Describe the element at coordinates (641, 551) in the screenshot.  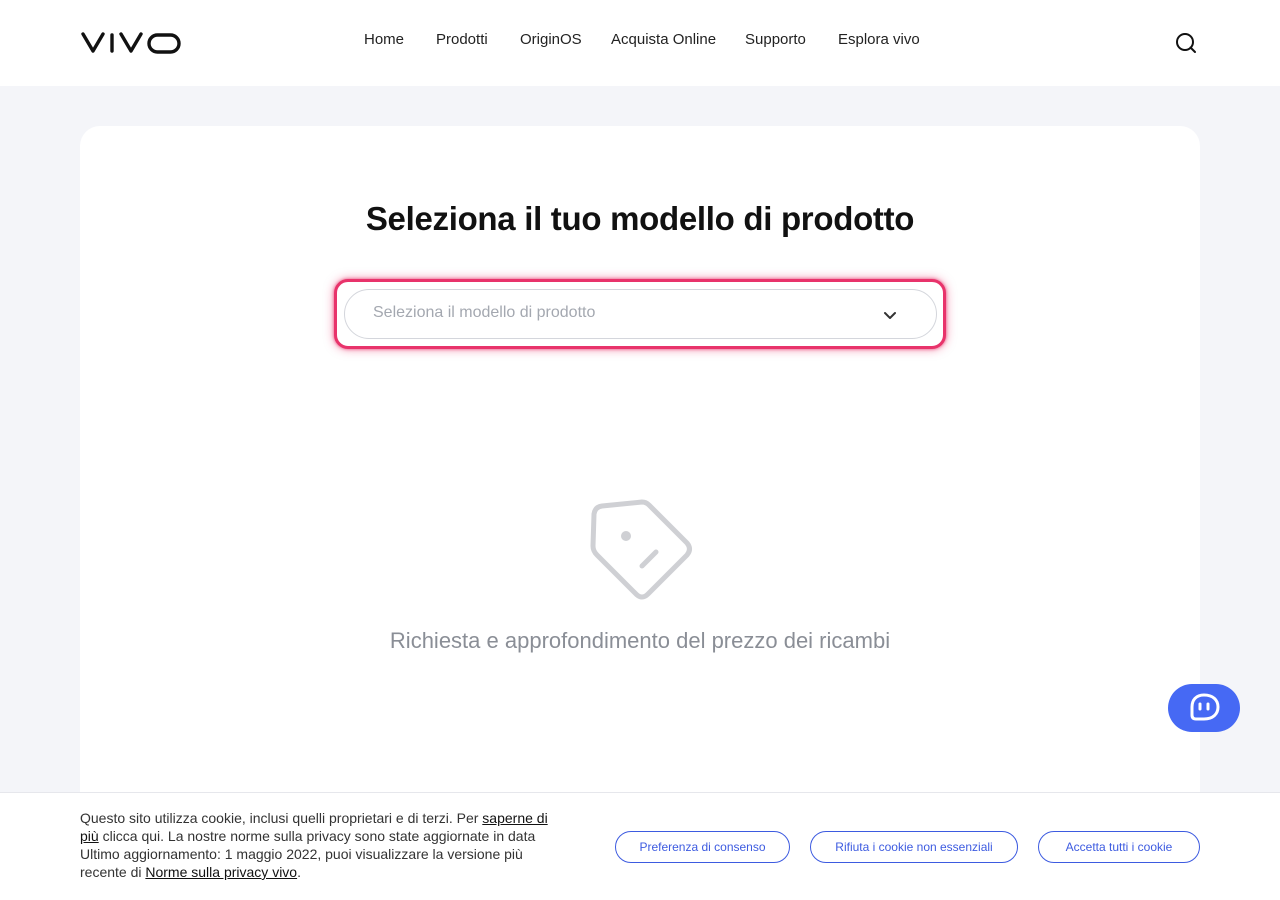
I see `price-tag-icon` at that location.